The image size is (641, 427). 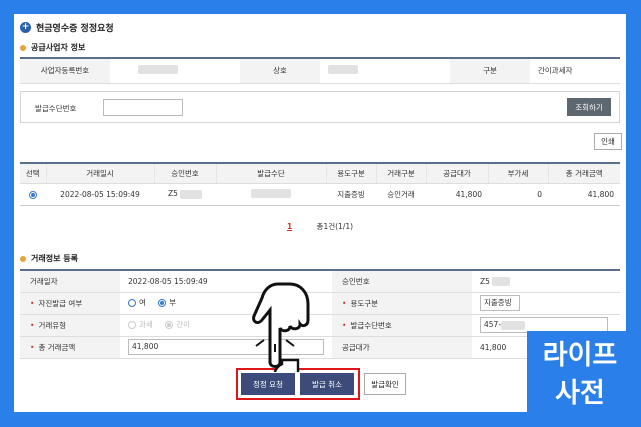 I want to click on col-datetime: 거래일시, so click(x=99, y=173).